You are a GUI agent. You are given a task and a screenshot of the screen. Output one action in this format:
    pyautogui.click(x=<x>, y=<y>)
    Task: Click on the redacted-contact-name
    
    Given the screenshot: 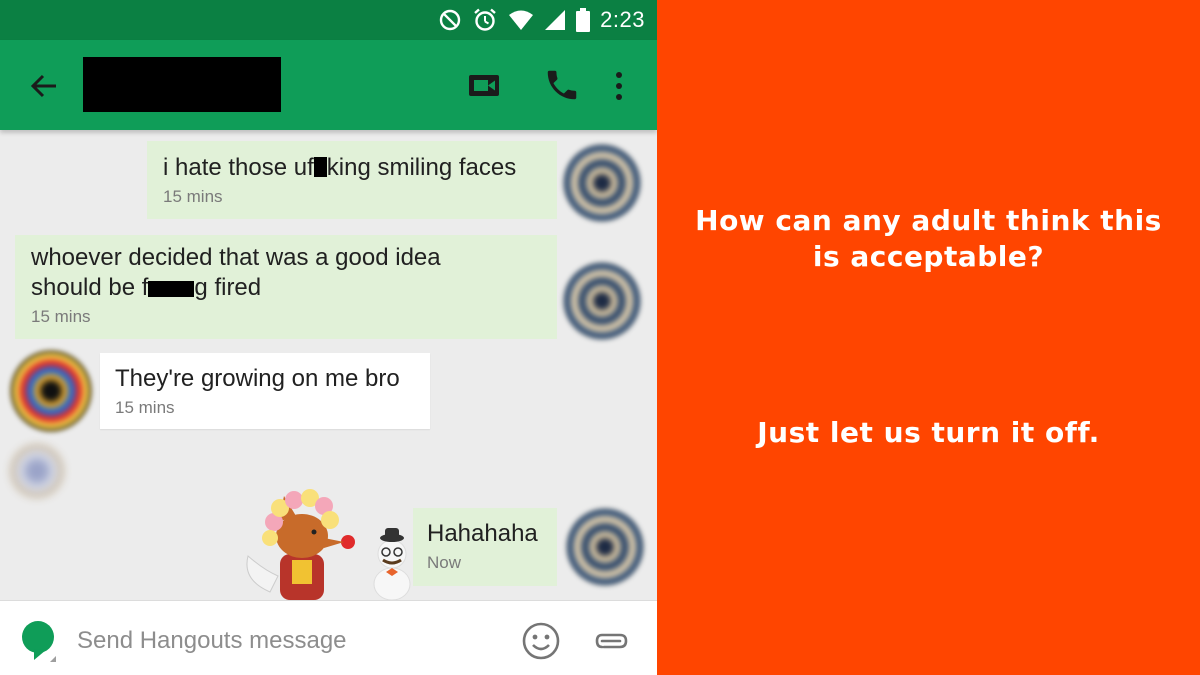 What is the action you would take?
    pyautogui.click(x=182, y=84)
    